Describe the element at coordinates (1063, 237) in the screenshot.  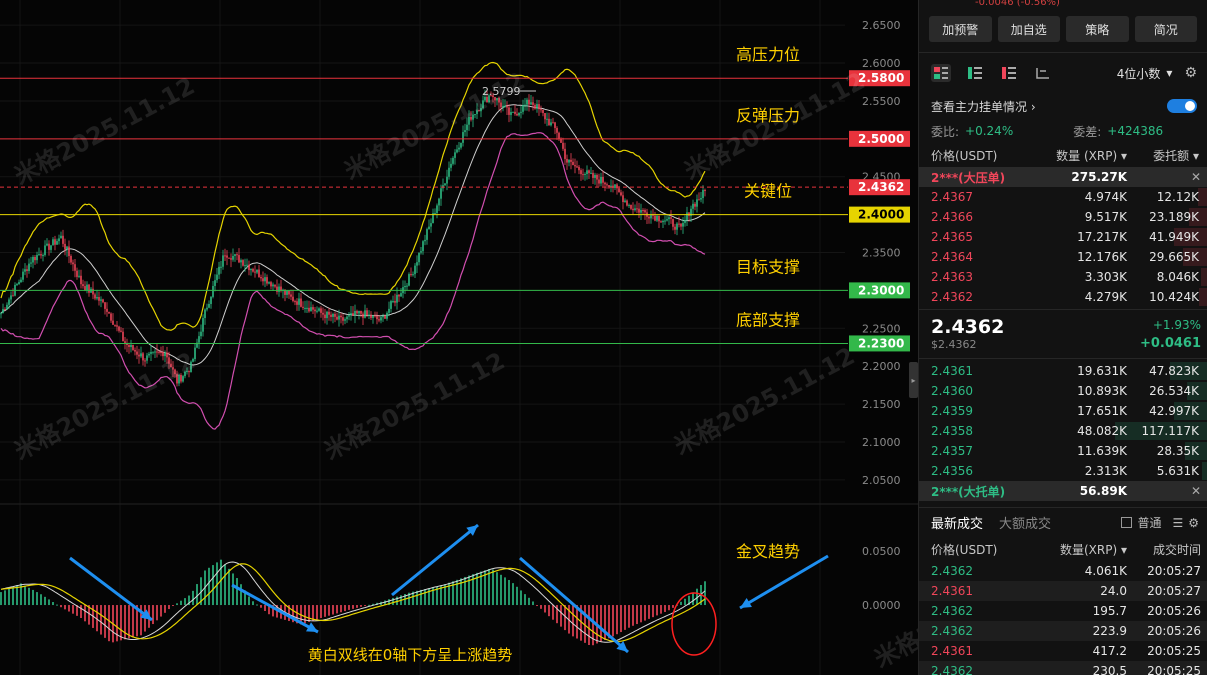
I see `ask-row: 2.4365 17.217K 41.949K` at that location.